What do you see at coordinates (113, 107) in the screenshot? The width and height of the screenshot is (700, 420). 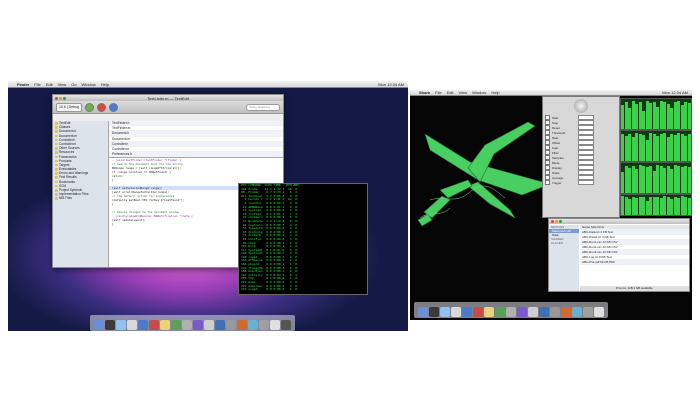 I see `info-icon` at bounding box center [113, 107].